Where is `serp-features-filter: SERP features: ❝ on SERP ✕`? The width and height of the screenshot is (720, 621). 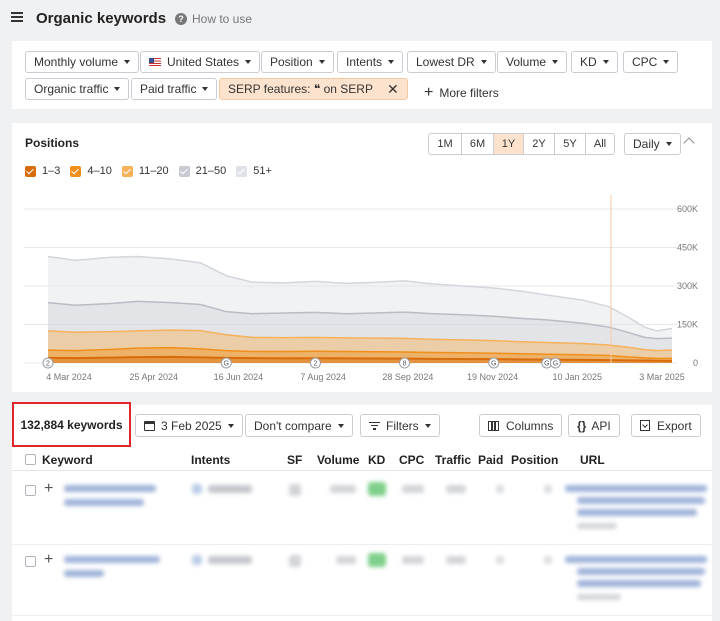
serp-features-filter: SERP features: ❝ on SERP ✕ is located at coordinates (313, 89).